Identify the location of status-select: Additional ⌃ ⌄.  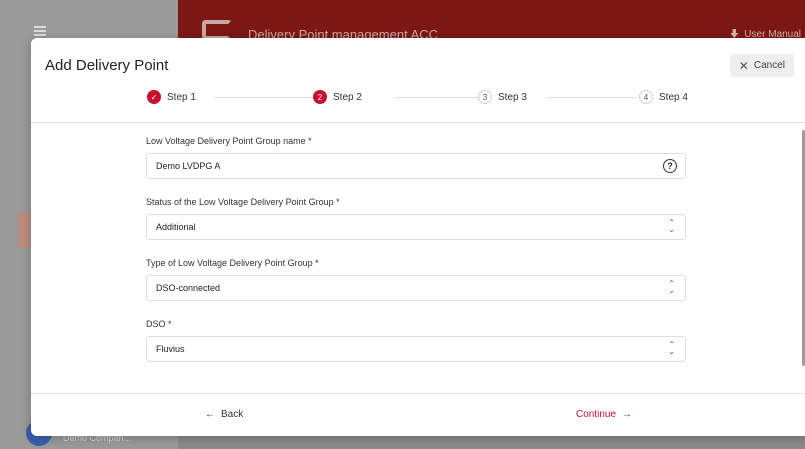
(416, 227).